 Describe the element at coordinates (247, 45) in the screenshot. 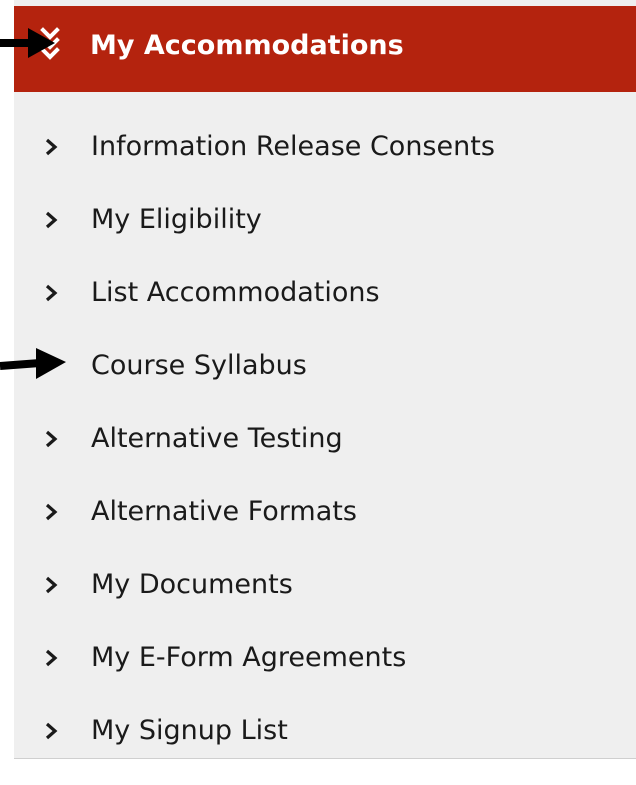

I see `panel-title: My Accommodations` at that location.